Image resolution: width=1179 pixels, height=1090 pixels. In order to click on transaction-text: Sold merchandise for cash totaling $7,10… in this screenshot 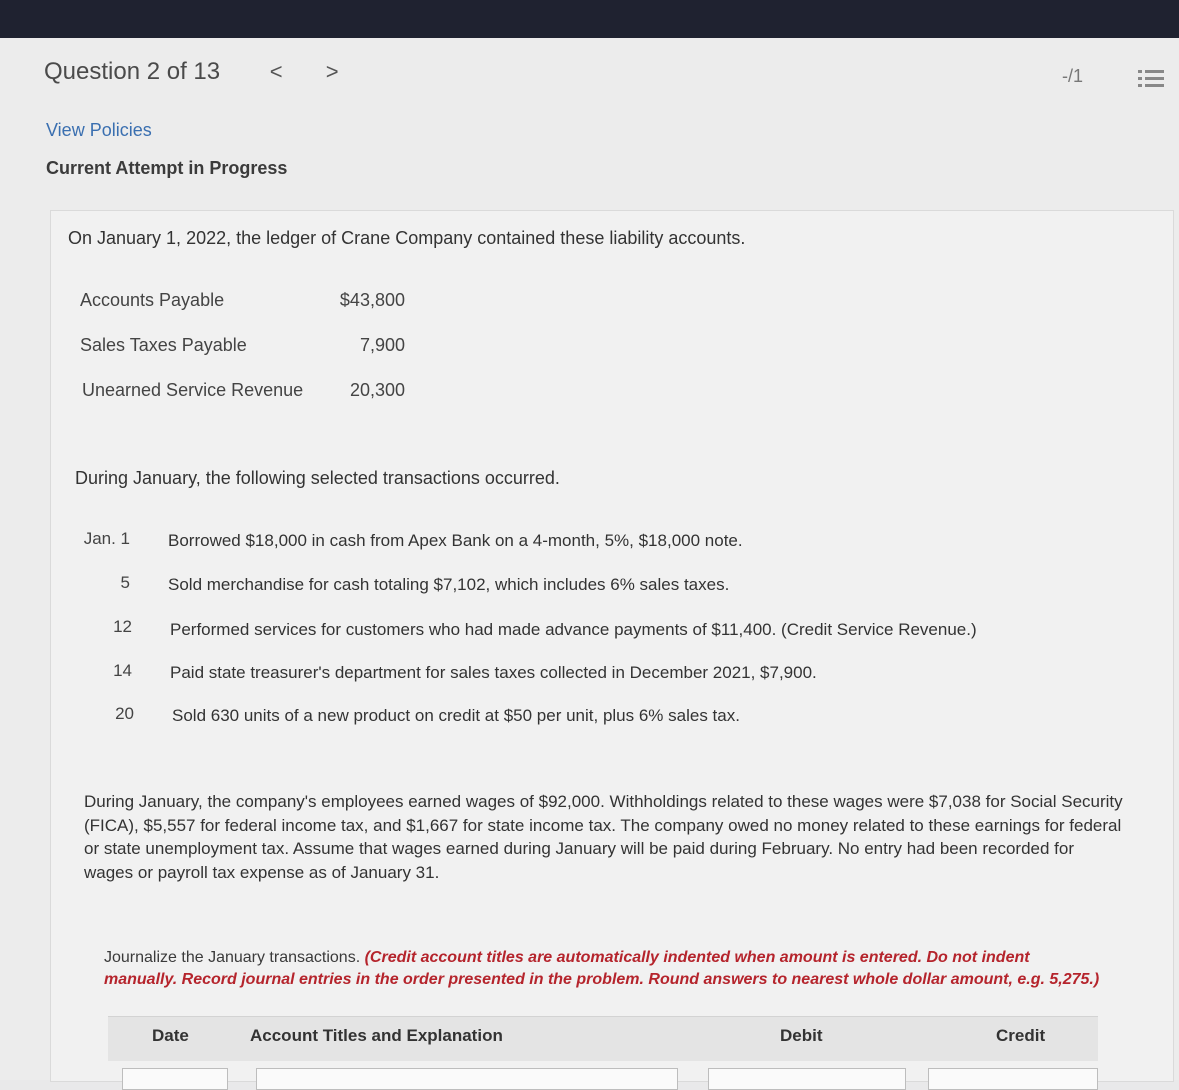, I will do `click(449, 584)`.